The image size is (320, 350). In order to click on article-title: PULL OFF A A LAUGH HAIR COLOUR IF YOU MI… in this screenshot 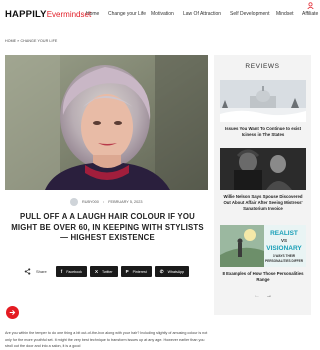, I will do `click(107, 227)`.